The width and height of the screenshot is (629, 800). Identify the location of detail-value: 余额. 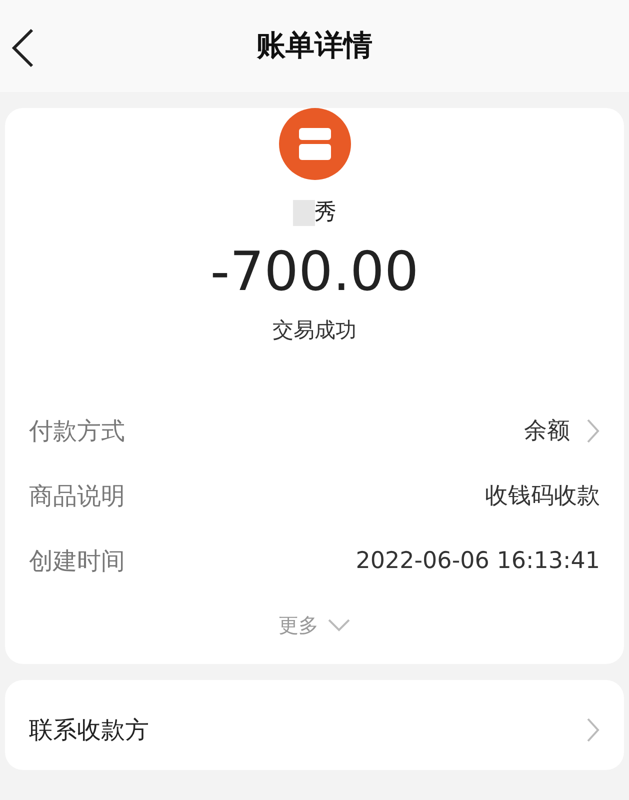
(547, 431).